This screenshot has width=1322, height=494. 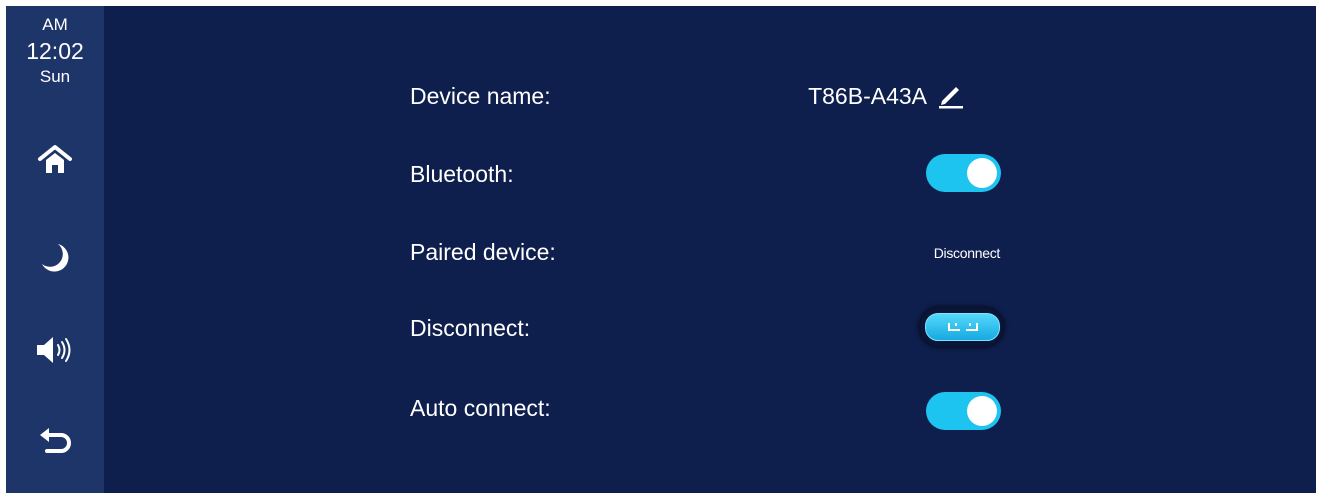 What do you see at coordinates (462, 174) in the screenshot?
I see `bluetooth-label: Bluetooth:` at bounding box center [462, 174].